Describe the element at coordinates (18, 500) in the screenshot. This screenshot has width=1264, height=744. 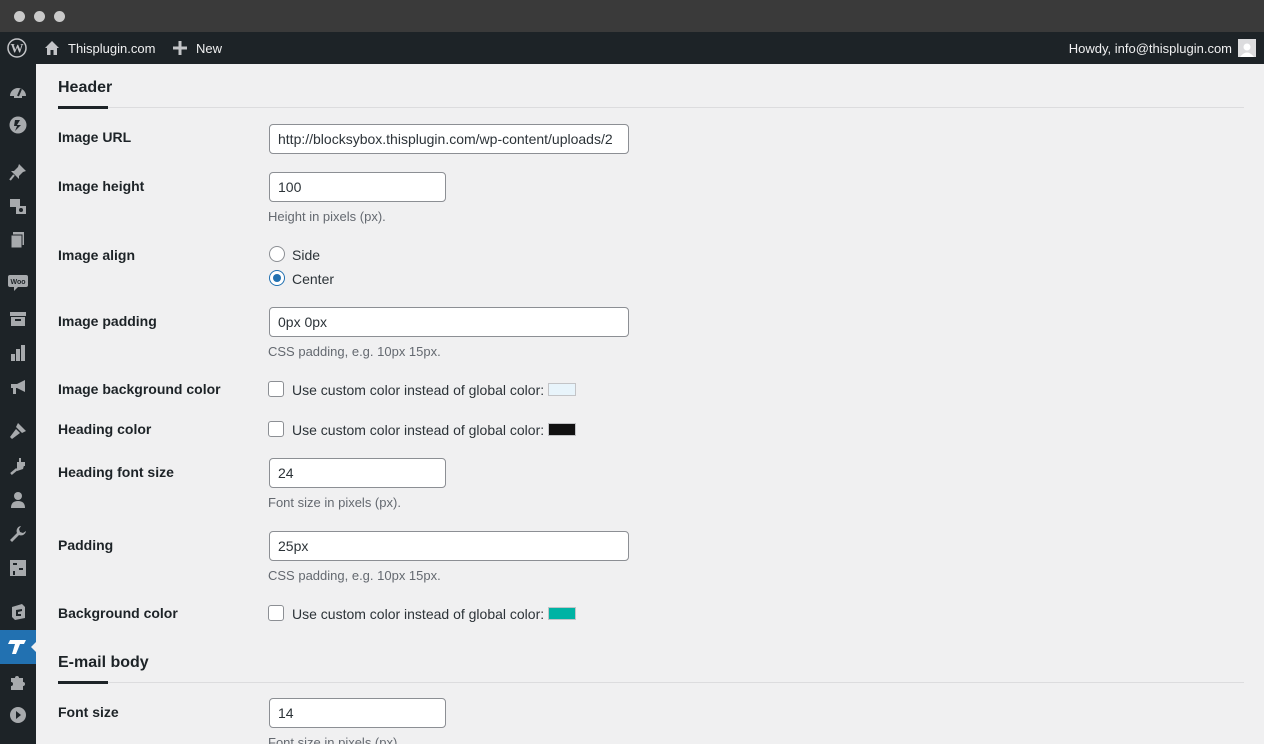
I see `users-icon` at that location.